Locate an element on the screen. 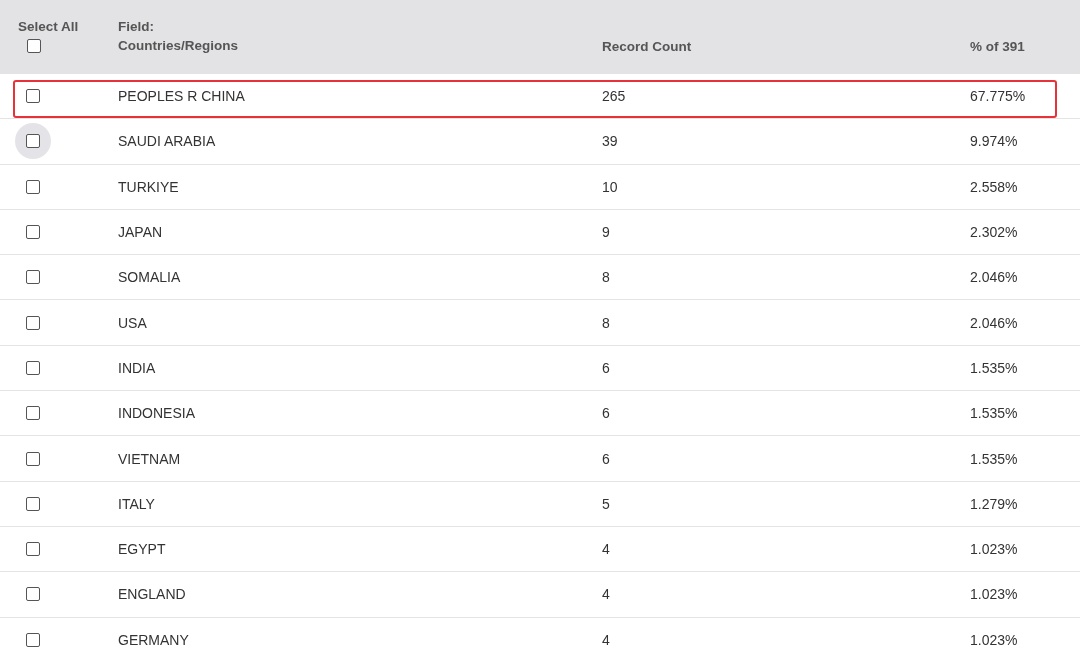 This screenshot has height=661, width=1080. country-cell: EGYPT is located at coordinates (142, 549).